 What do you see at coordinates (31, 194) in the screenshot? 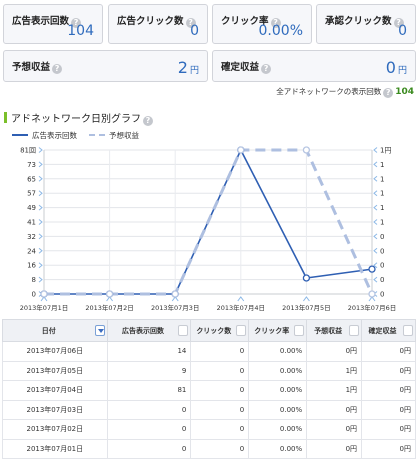
I see `y-tick-label-left: 57` at bounding box center [31, 194].